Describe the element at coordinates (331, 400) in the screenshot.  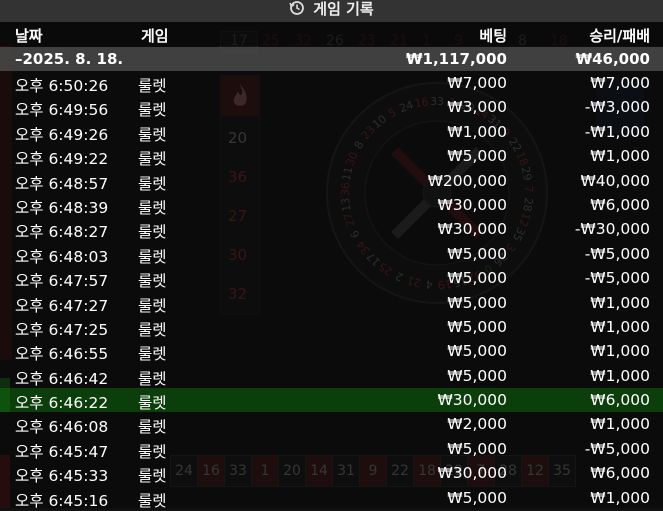
I see `history-row: 오후 6:46:22 룰렛 ₩30,000 ₩6,000` at that location.